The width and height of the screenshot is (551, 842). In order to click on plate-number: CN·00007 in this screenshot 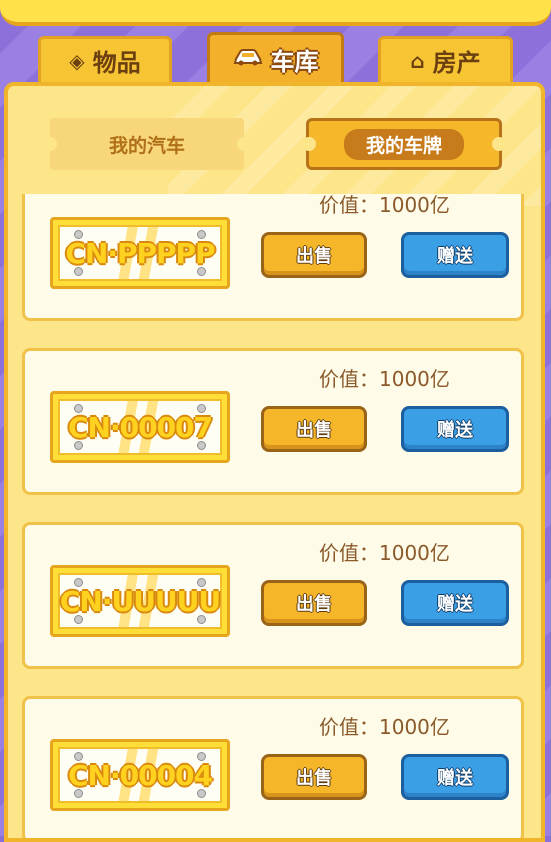, I will do `click(140, 427)`.